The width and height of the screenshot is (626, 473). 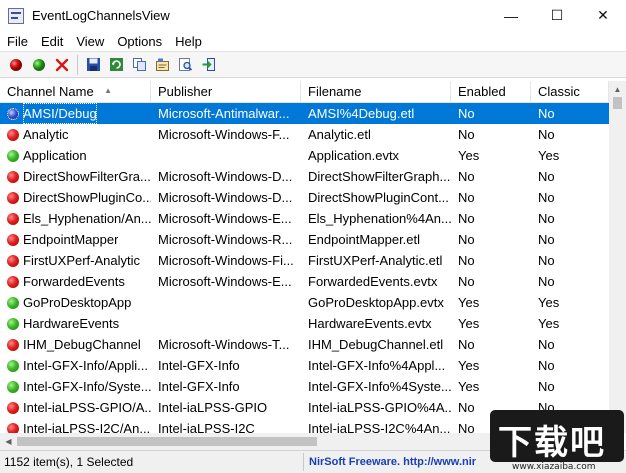 I want to click on cell-filename: Application.evtx, so click(x=354, y=155).